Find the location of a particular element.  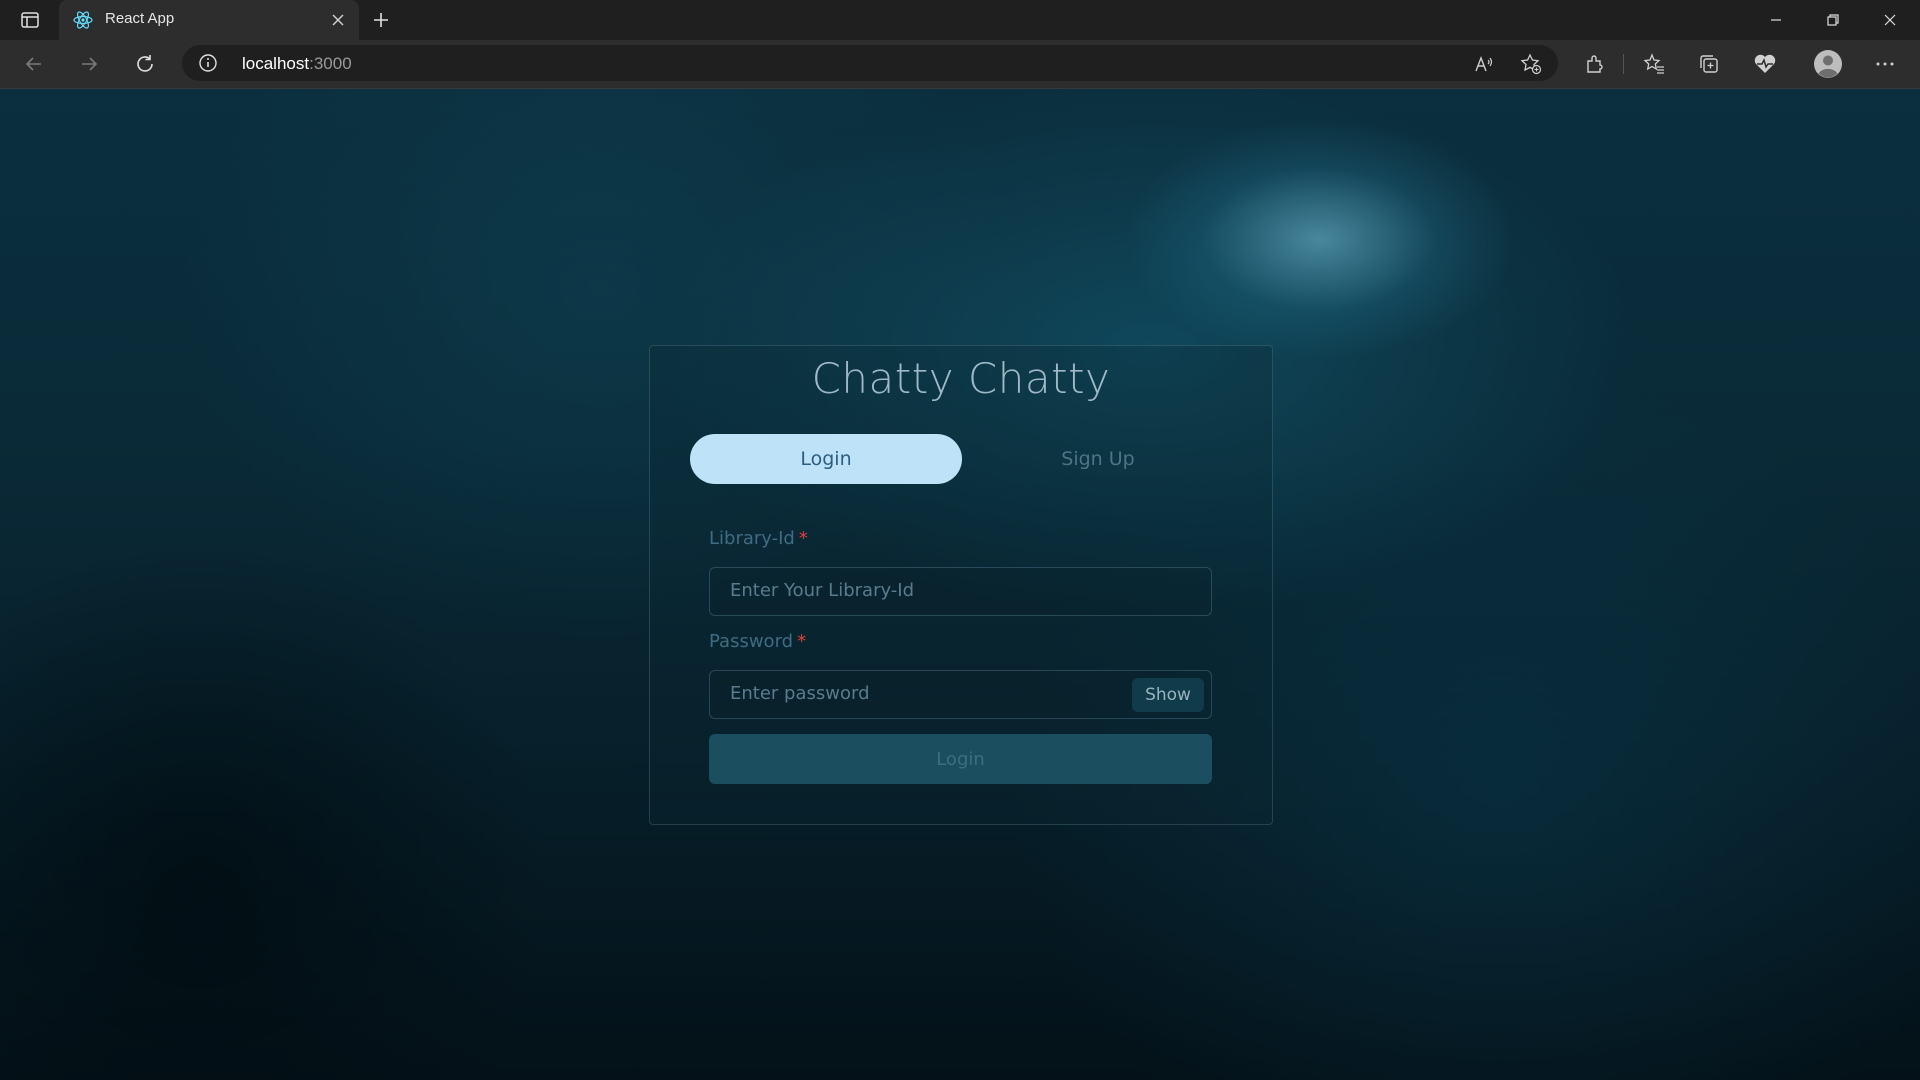

library-id-label: Library-Id * is located at coordinates (758, 538).